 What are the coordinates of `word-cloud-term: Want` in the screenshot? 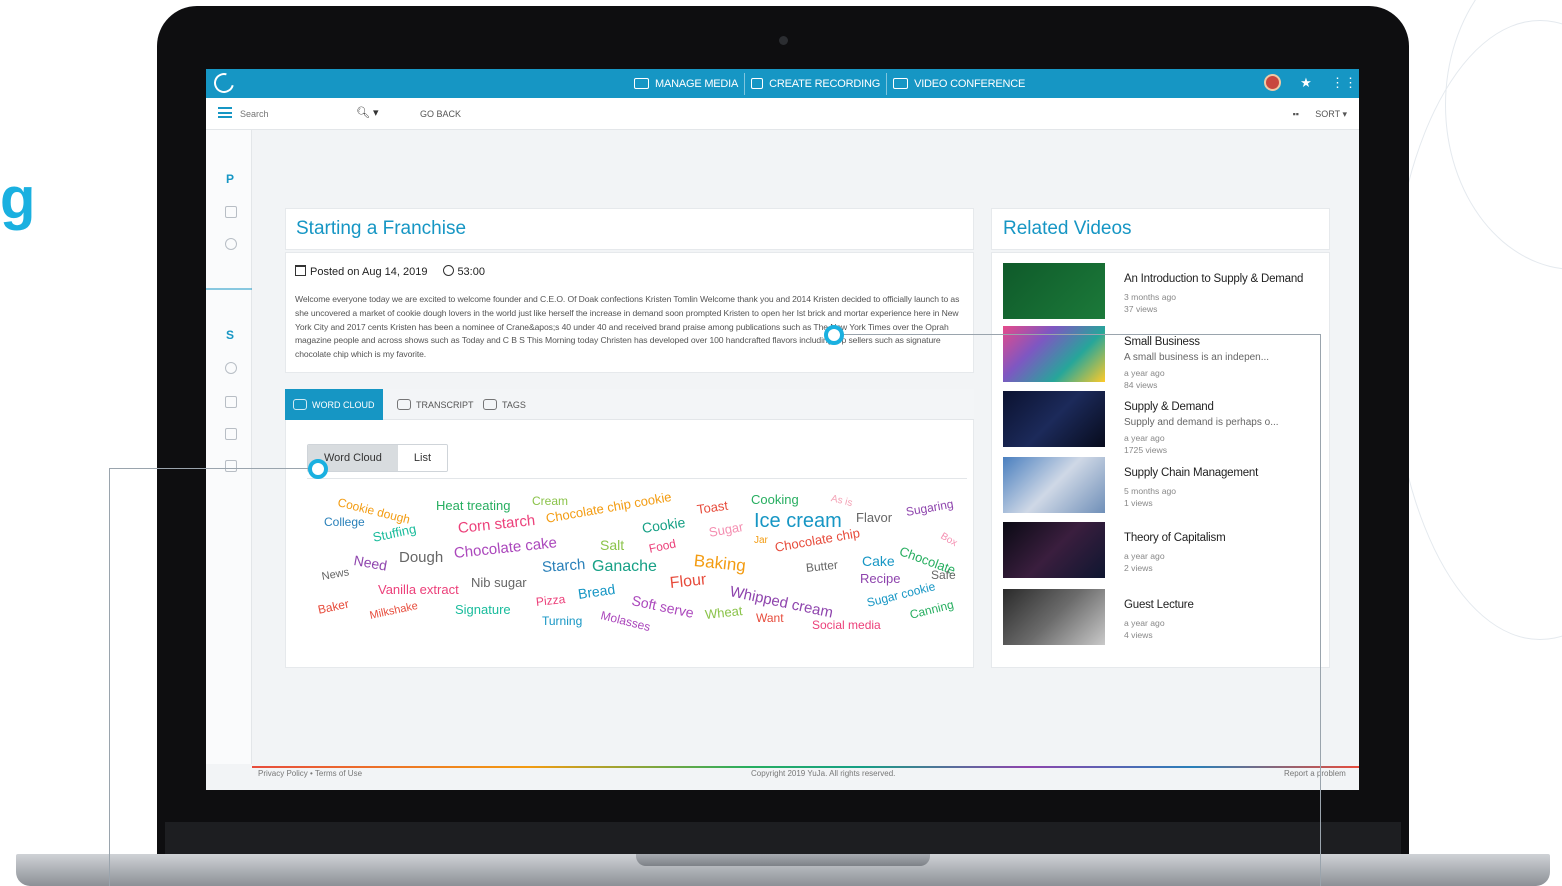 It's located at (770, 618).